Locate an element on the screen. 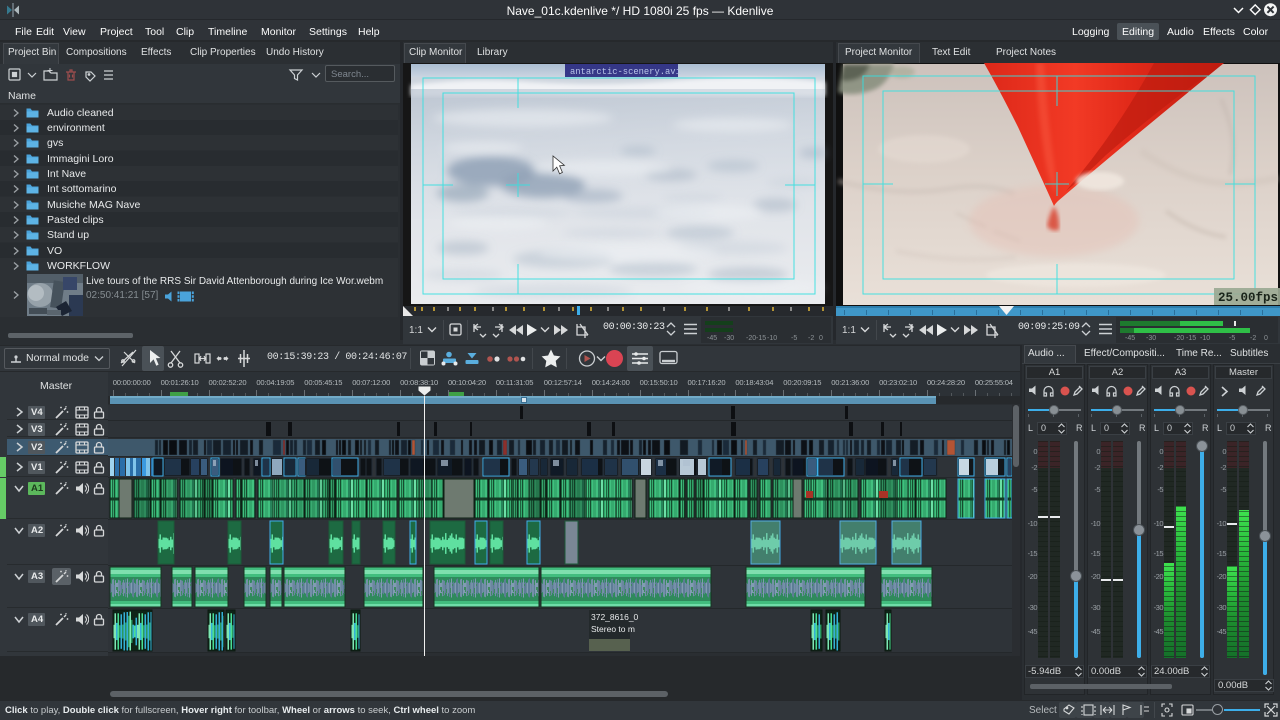 This screenshot has height=720, width=1280. svg-text: antarctic-scenery.avi is located at coordinates (625, 72).